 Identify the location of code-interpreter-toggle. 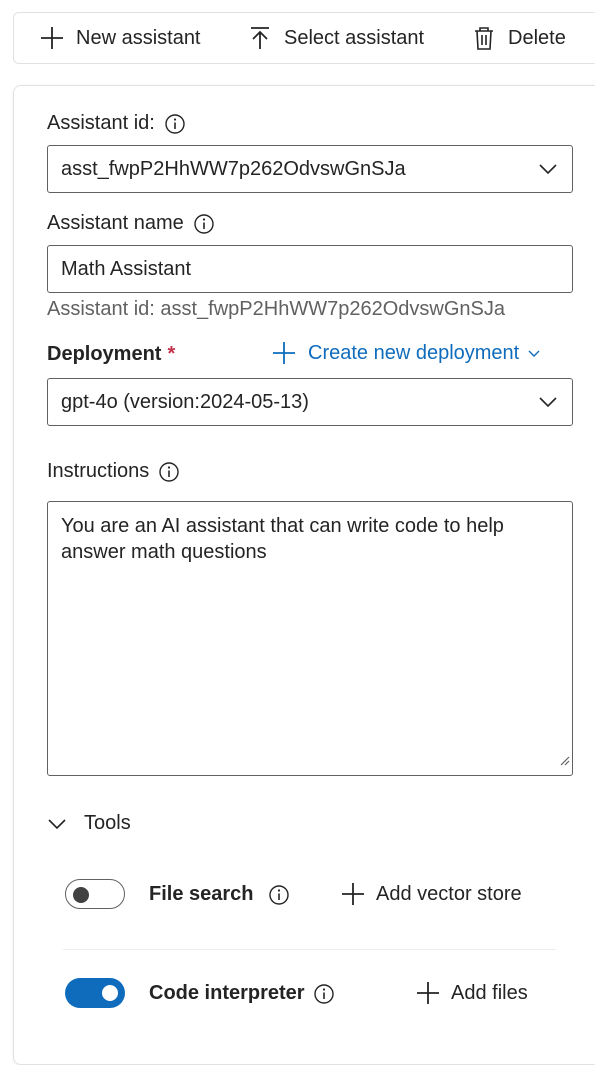
(95, 993).